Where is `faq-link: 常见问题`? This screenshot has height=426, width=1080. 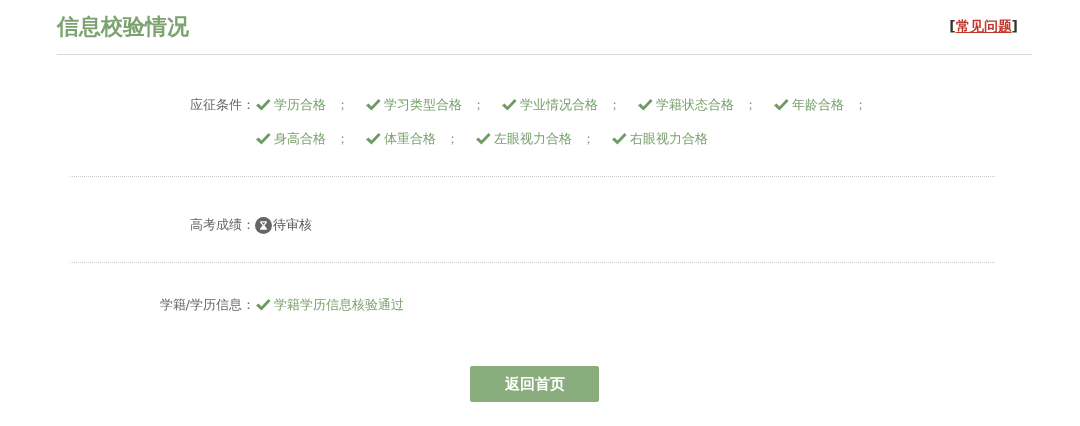
faq-link: 常见问题 is located at coordinates (983, 26).